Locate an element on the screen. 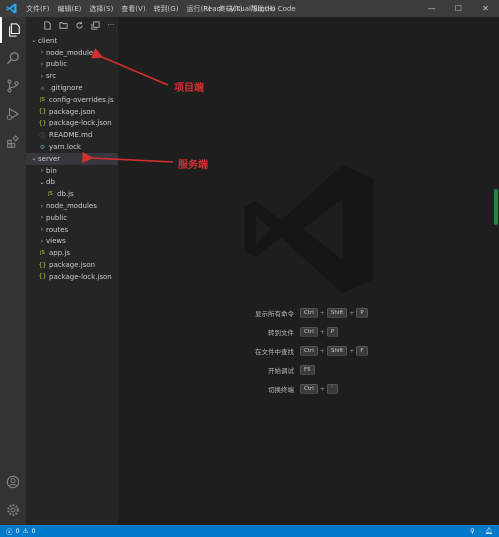 The height and width of the screenshot is (537, 499). refresh-icon is located at coordinates (79, 25).